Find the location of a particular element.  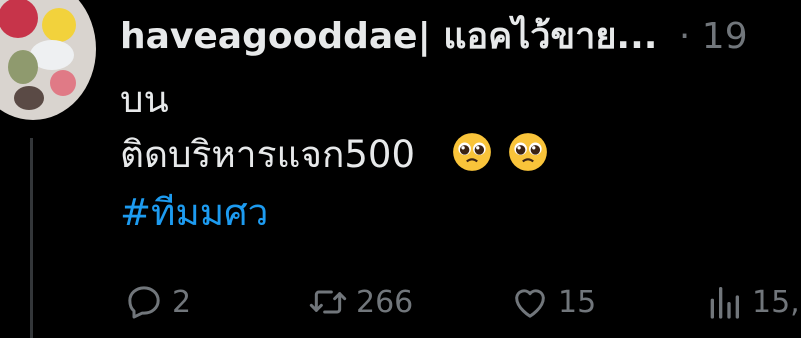

retweet-icon is located at coordinates (328, 302).